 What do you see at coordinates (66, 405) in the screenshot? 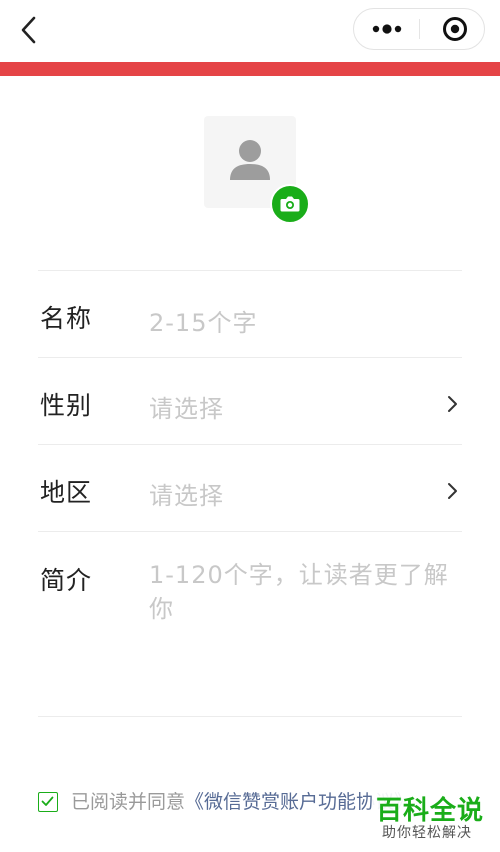
I see `gender-label: 性别` at bounding box center [66, 405].